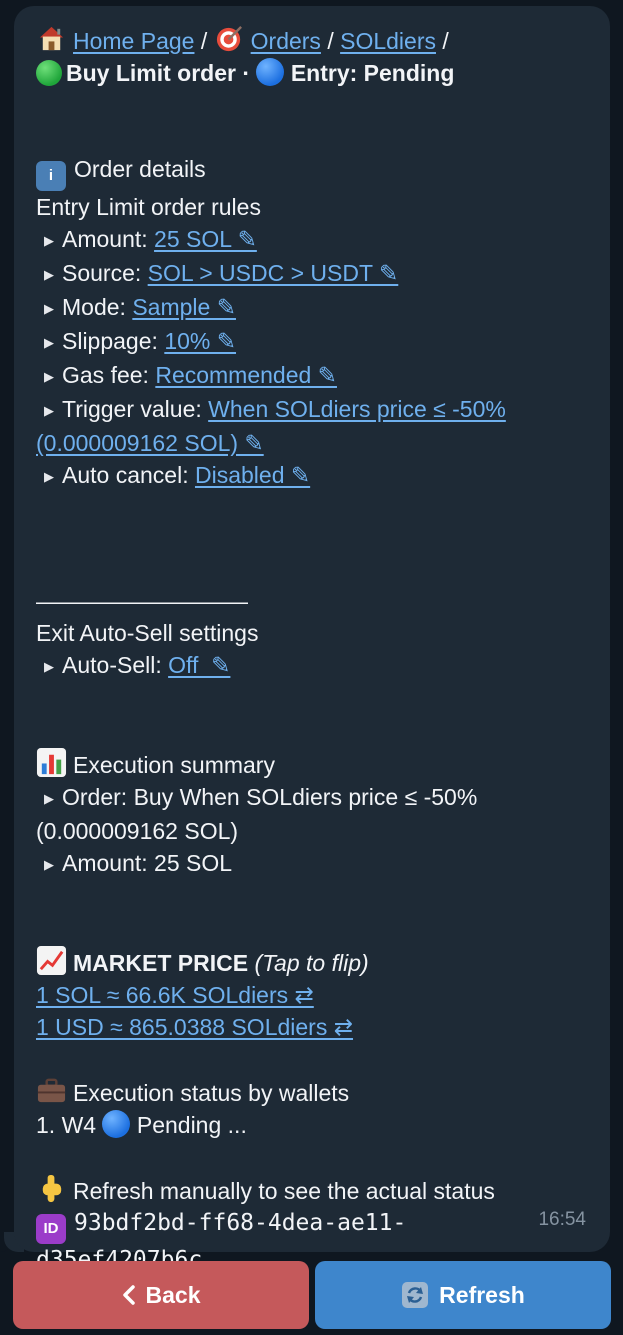 The width and height of the screenshot is (623, 1335). Describe the element at coordinates (184, 307) in the screenshot. I see `mode-edit-link: Sample ✎` at that location.